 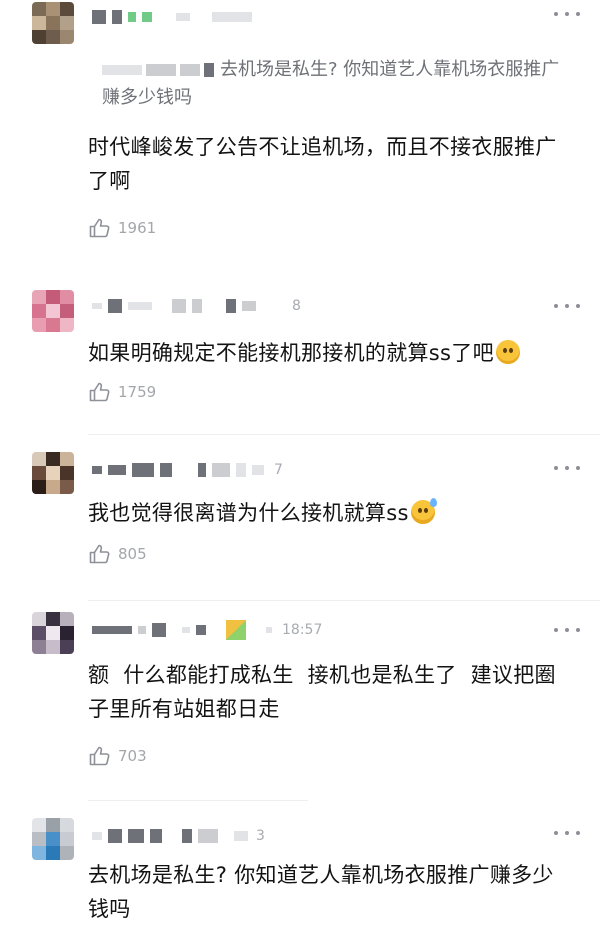 What do you see at coordinates (302, 630) in the screenshot?
I see `comment-time: 18:57` at bounding box center [302, 630].